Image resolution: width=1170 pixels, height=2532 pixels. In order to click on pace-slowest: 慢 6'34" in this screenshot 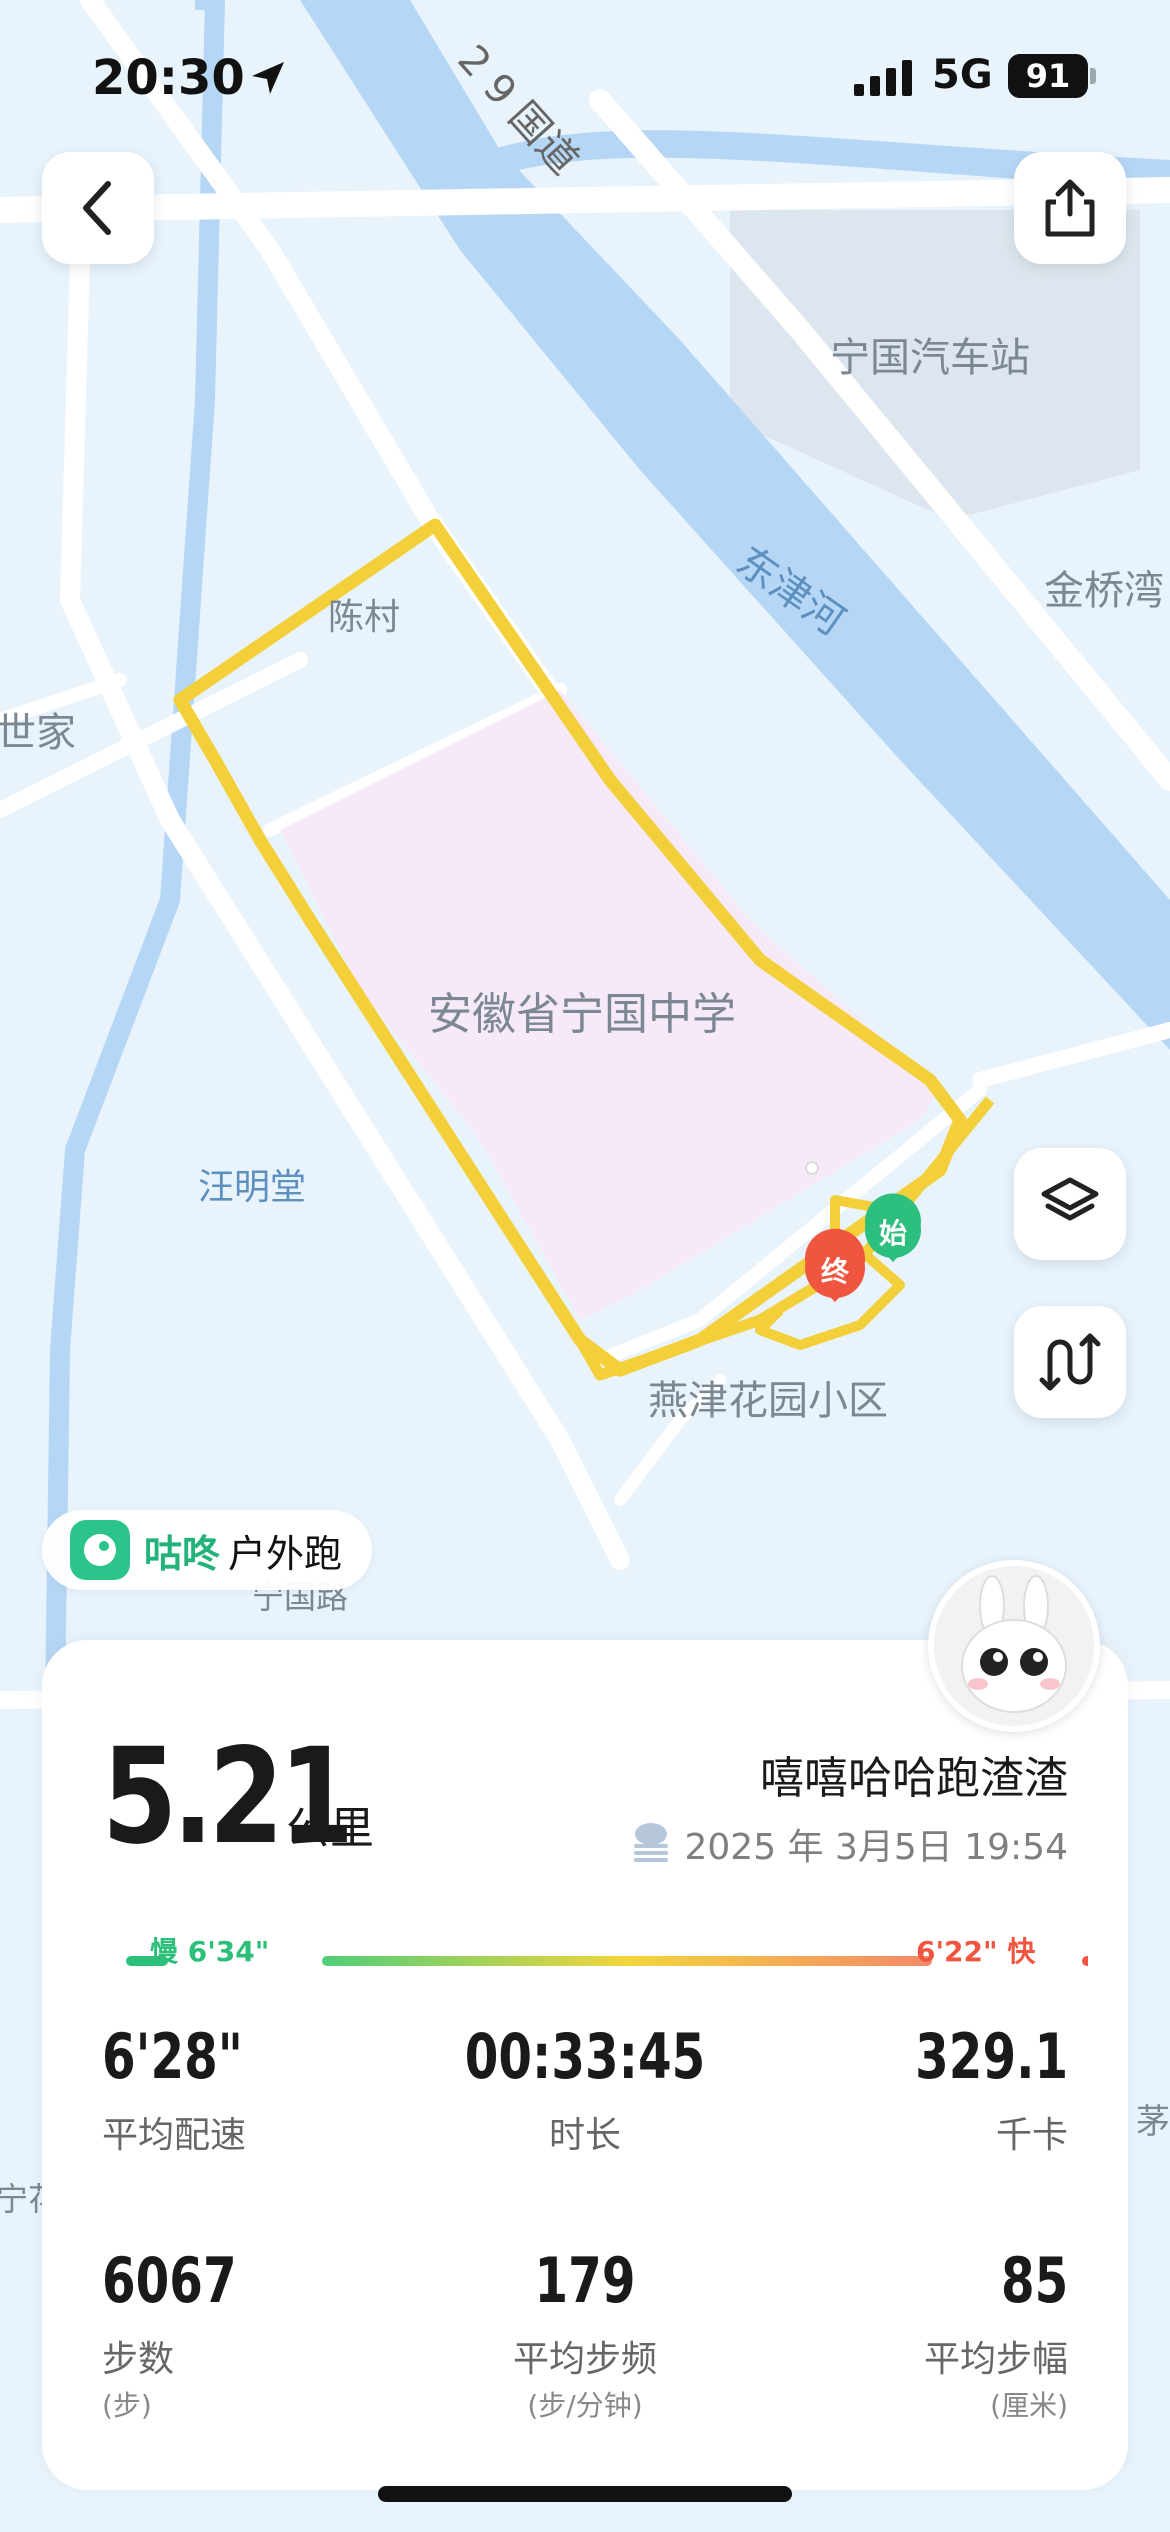, I will do `click(210, 1951)`.